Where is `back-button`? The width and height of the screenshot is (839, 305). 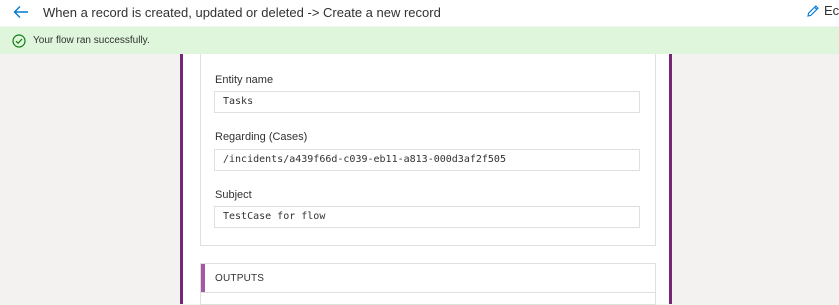 back-button is located at coordinates (21, 12).